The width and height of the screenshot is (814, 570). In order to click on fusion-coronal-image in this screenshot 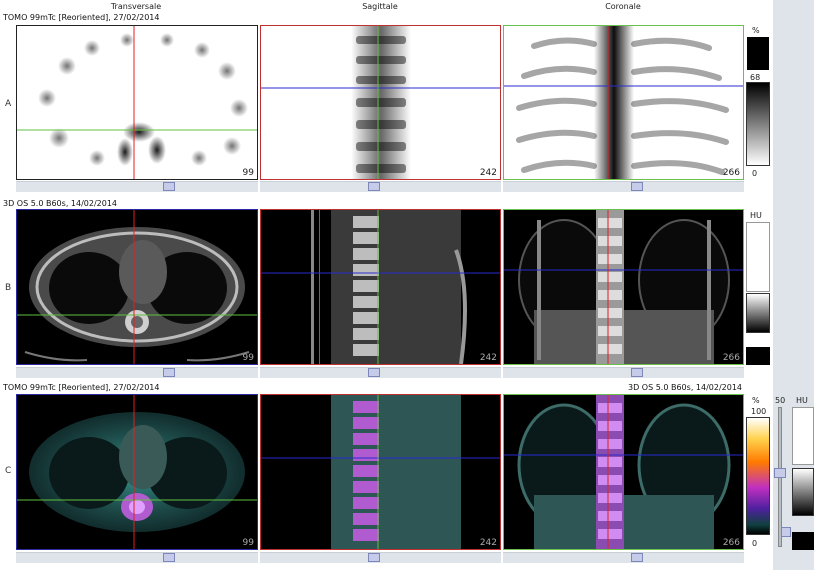, I will do `click(623, 472)`.